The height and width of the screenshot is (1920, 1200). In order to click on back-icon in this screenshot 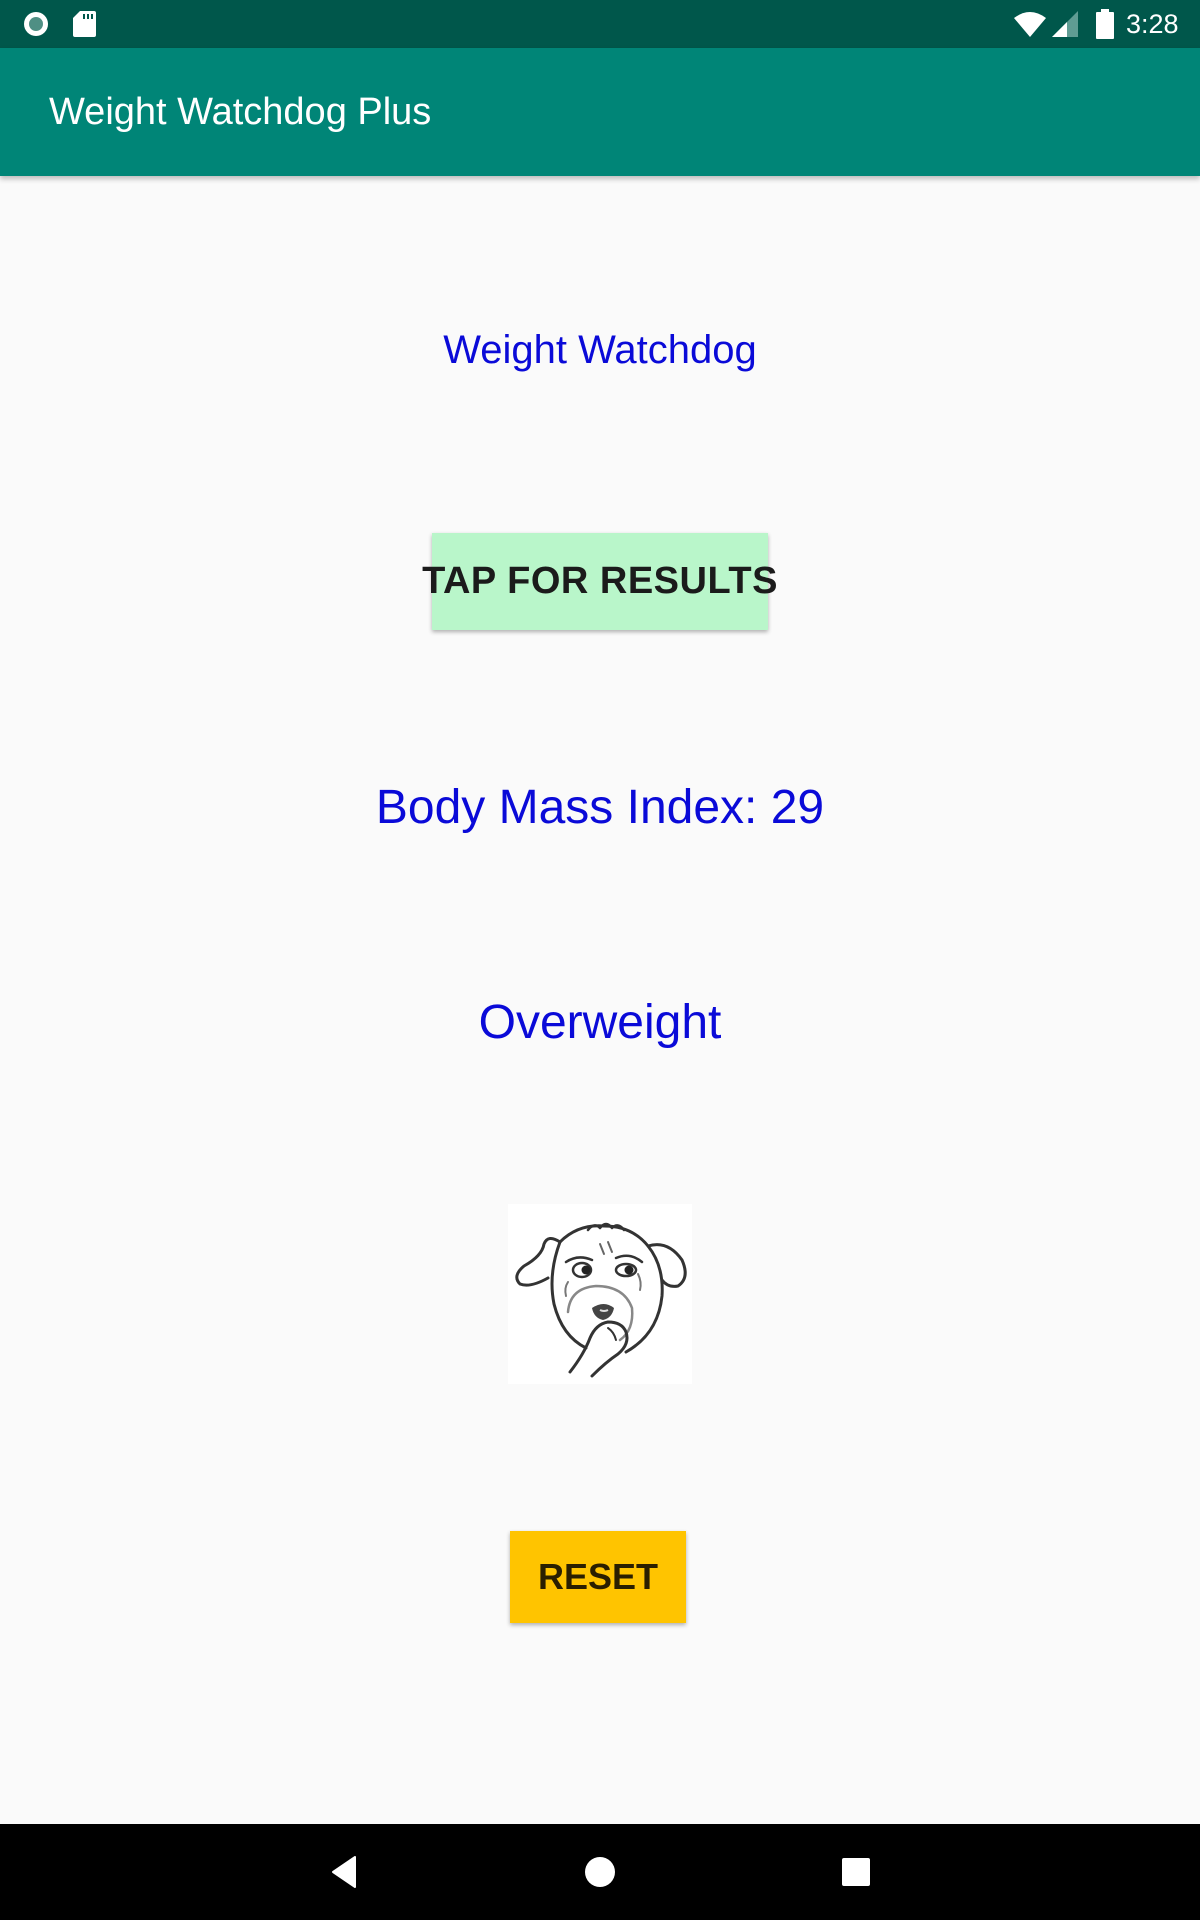, I will do `click(344, 1872)`.